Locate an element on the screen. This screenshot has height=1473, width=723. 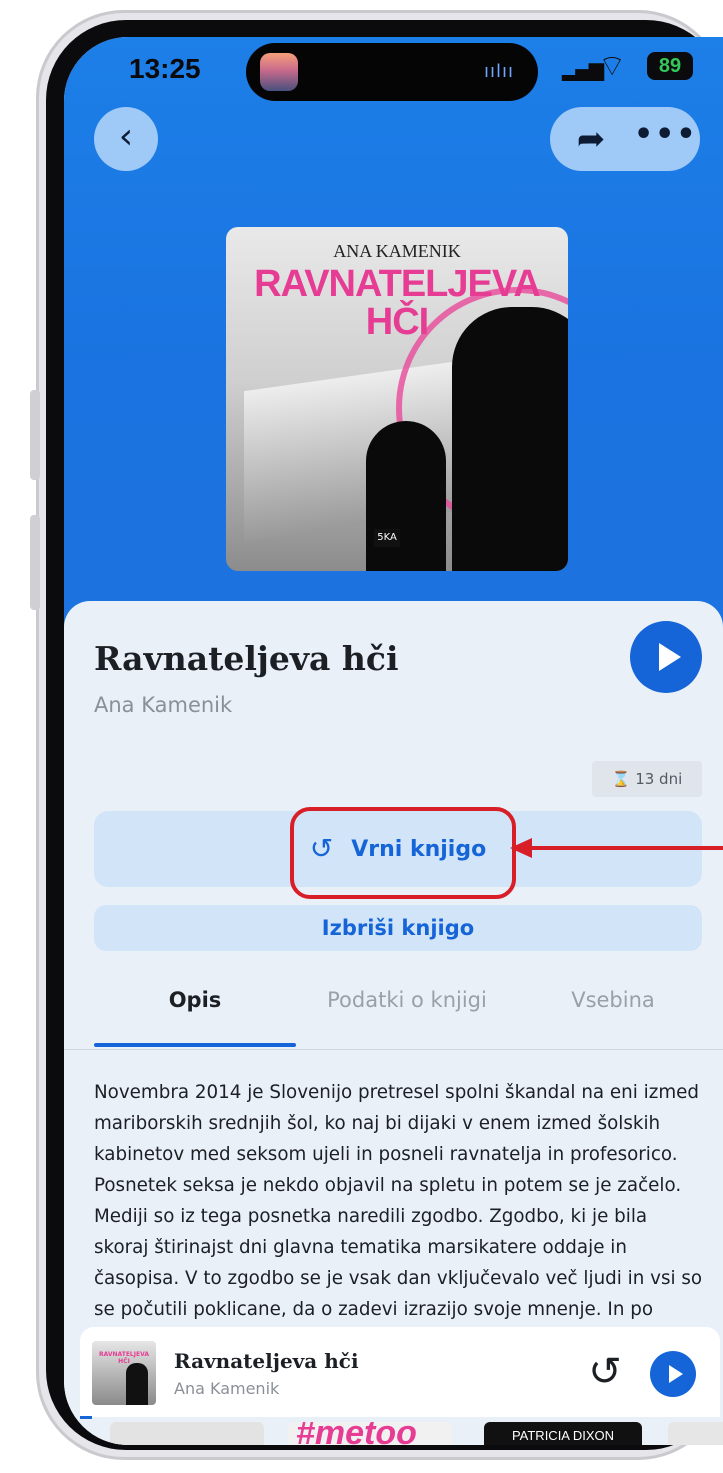
carousel-item-3-text: PATRICIA DIXON is located at coordinates (563, 1435).